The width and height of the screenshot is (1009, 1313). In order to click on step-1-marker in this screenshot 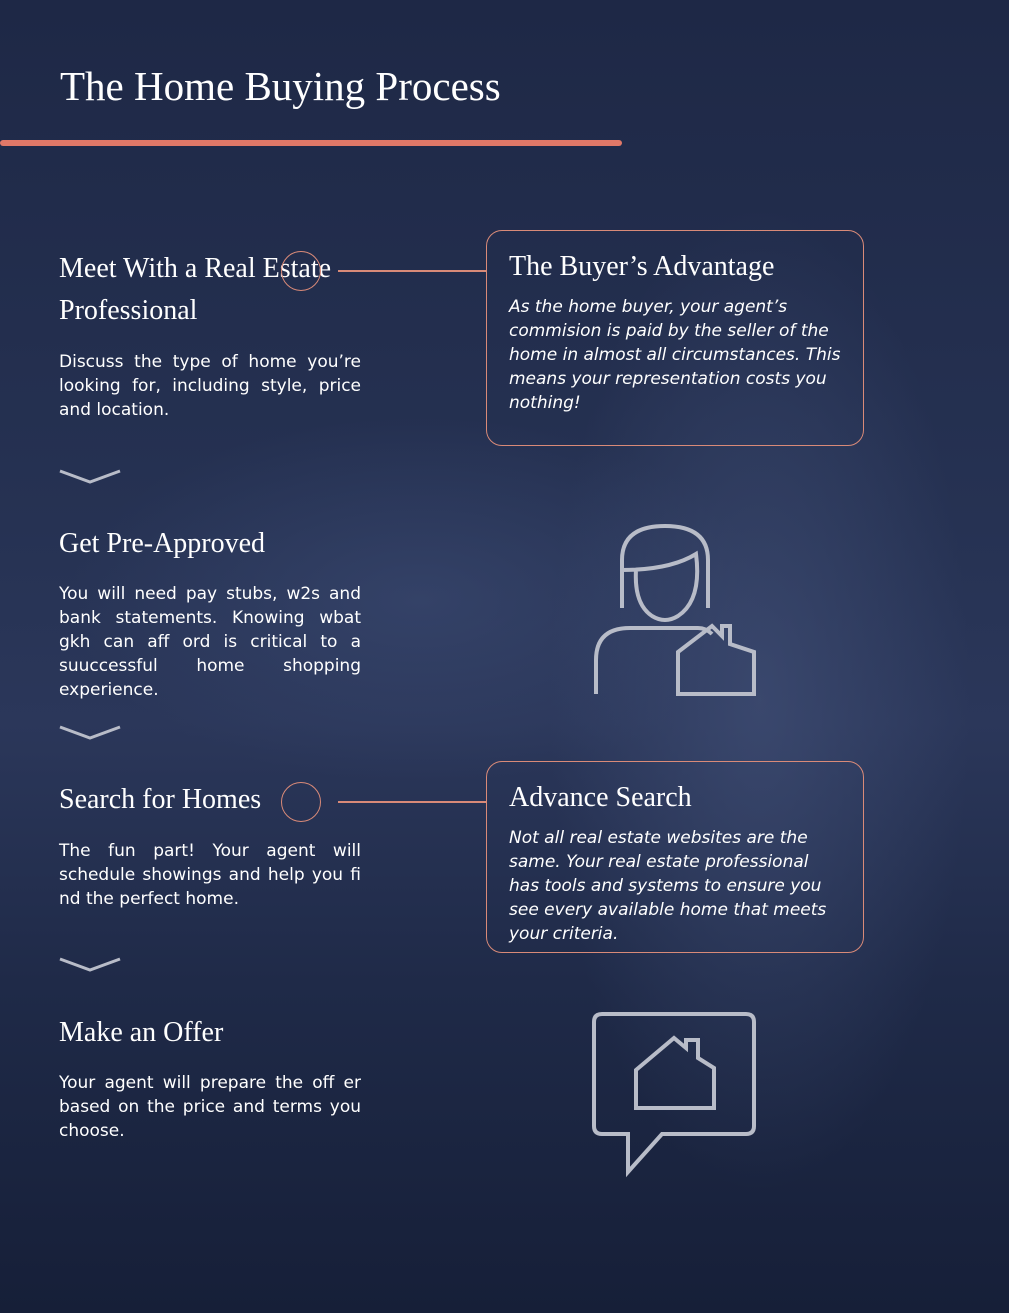, I will do `click(301, 271)`.